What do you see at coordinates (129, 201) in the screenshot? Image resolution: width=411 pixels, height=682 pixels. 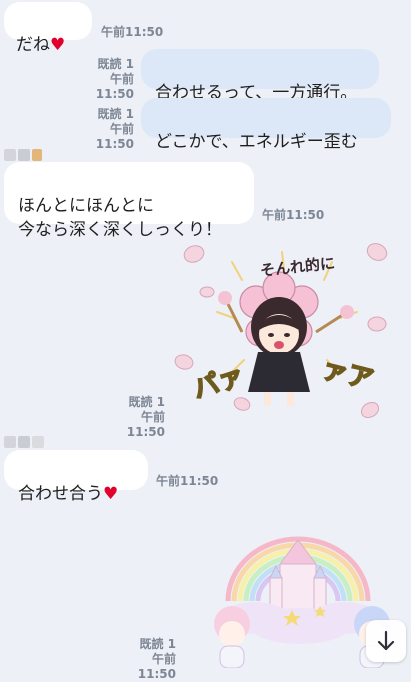 I see `message-bubble-incoming: ほんとにほんとに 今なら深く深くしっくり！` at bounding box center [129, 201].